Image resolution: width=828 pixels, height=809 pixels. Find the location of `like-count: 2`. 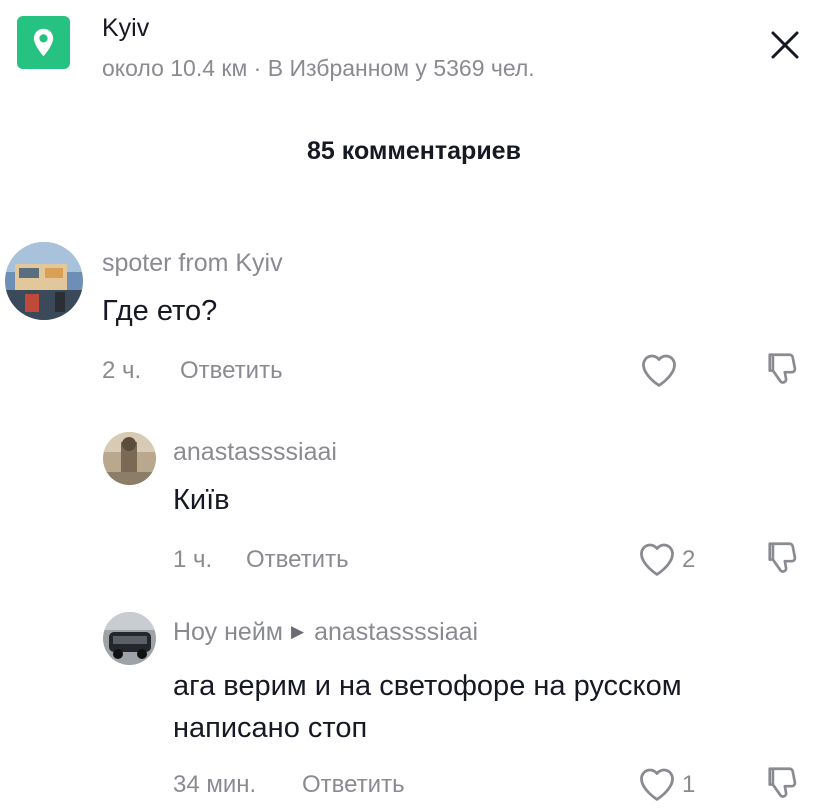

like-count: 2 is located at coordinates (689, 559).